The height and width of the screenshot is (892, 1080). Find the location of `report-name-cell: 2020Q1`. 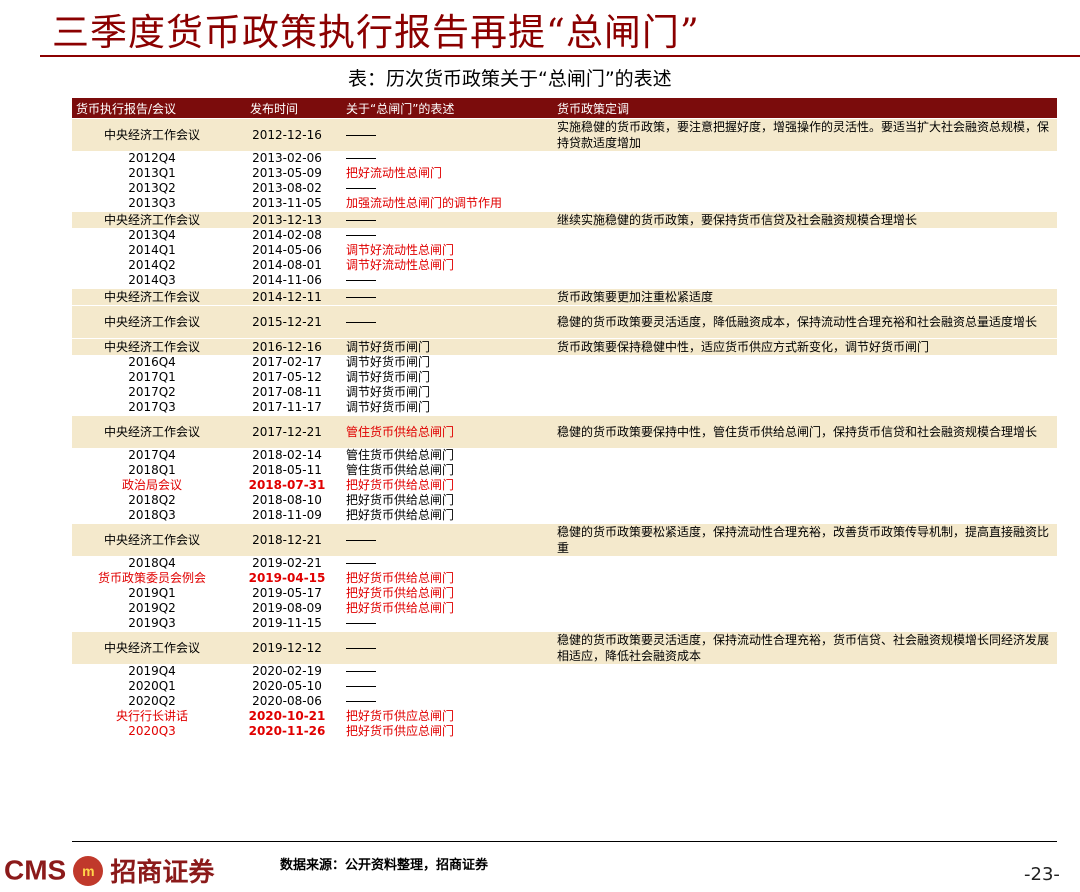

report-name-cell: 2020Q1 is located at coordinates (152, 686).